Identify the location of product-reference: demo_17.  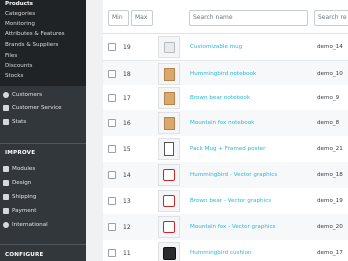
(330, 253).